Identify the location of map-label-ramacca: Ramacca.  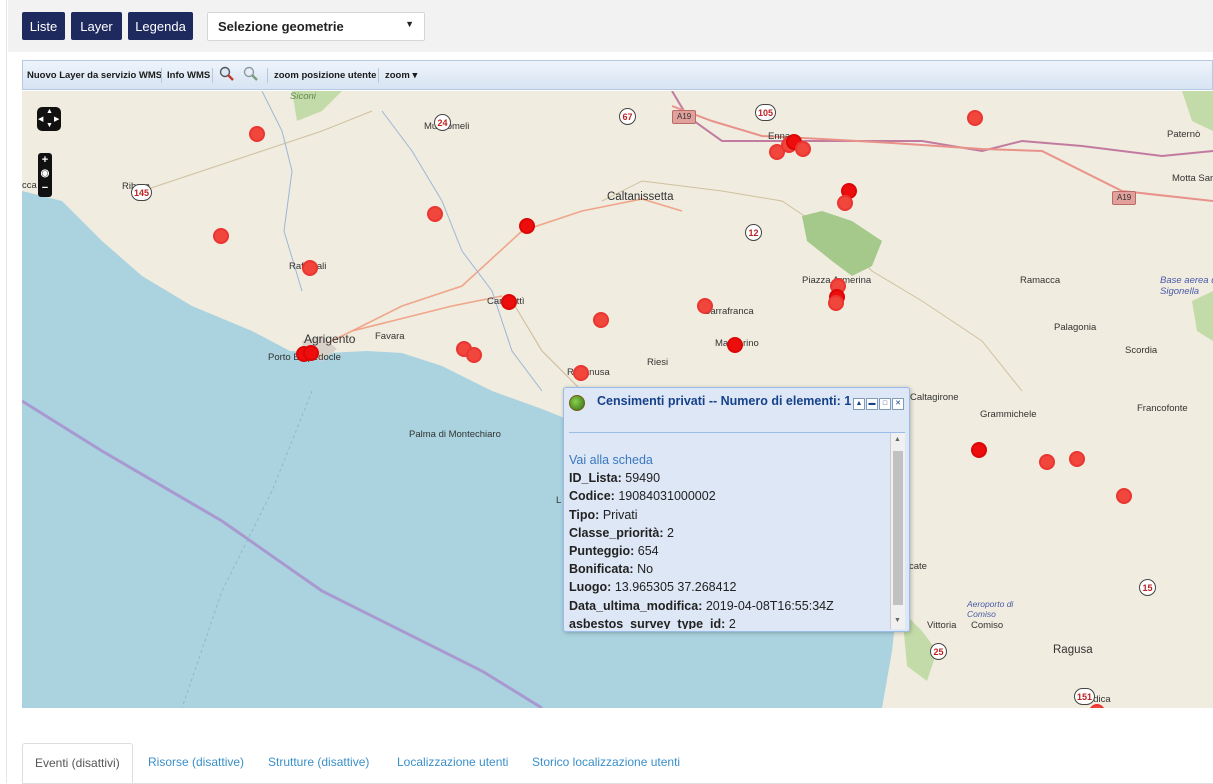
(1040, 280).